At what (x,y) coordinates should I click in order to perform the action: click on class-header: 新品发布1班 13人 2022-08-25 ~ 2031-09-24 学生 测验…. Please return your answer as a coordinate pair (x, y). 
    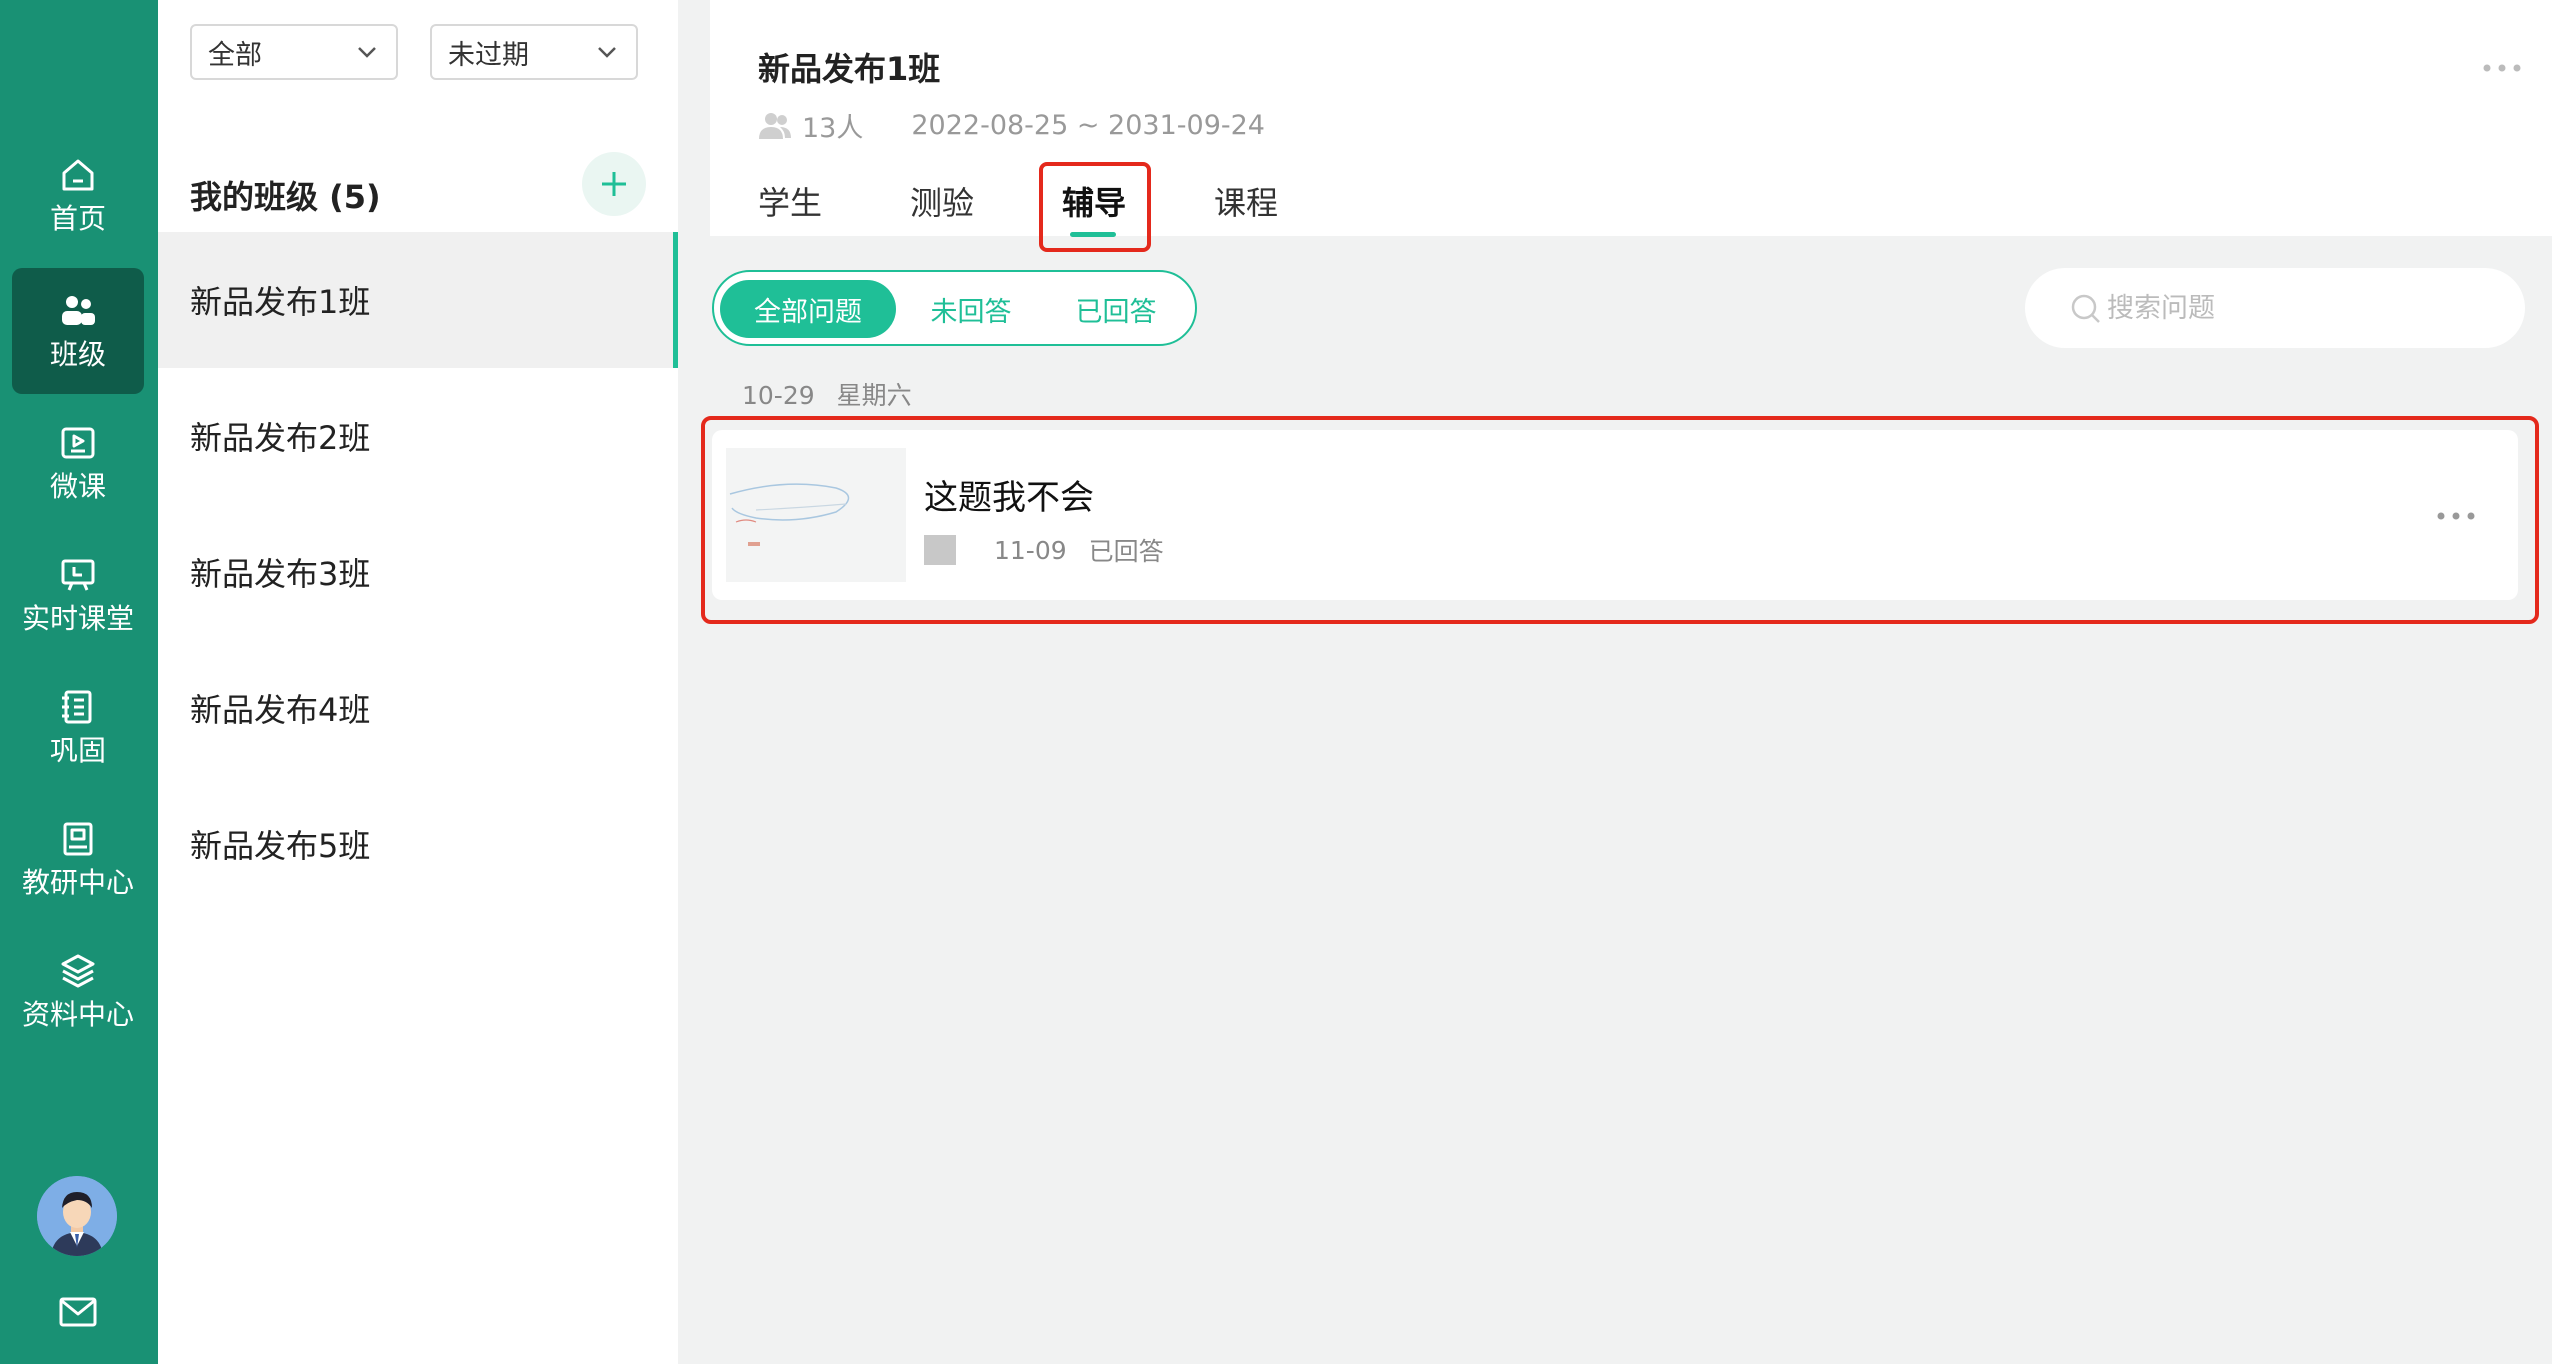
    Looking at the image, I should click on (1631, 118).